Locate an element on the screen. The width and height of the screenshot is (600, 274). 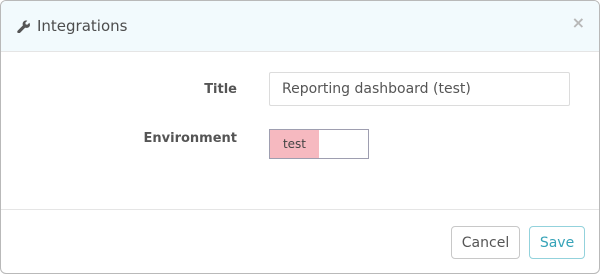
close-icon: × is located at coordinates (578, 23).